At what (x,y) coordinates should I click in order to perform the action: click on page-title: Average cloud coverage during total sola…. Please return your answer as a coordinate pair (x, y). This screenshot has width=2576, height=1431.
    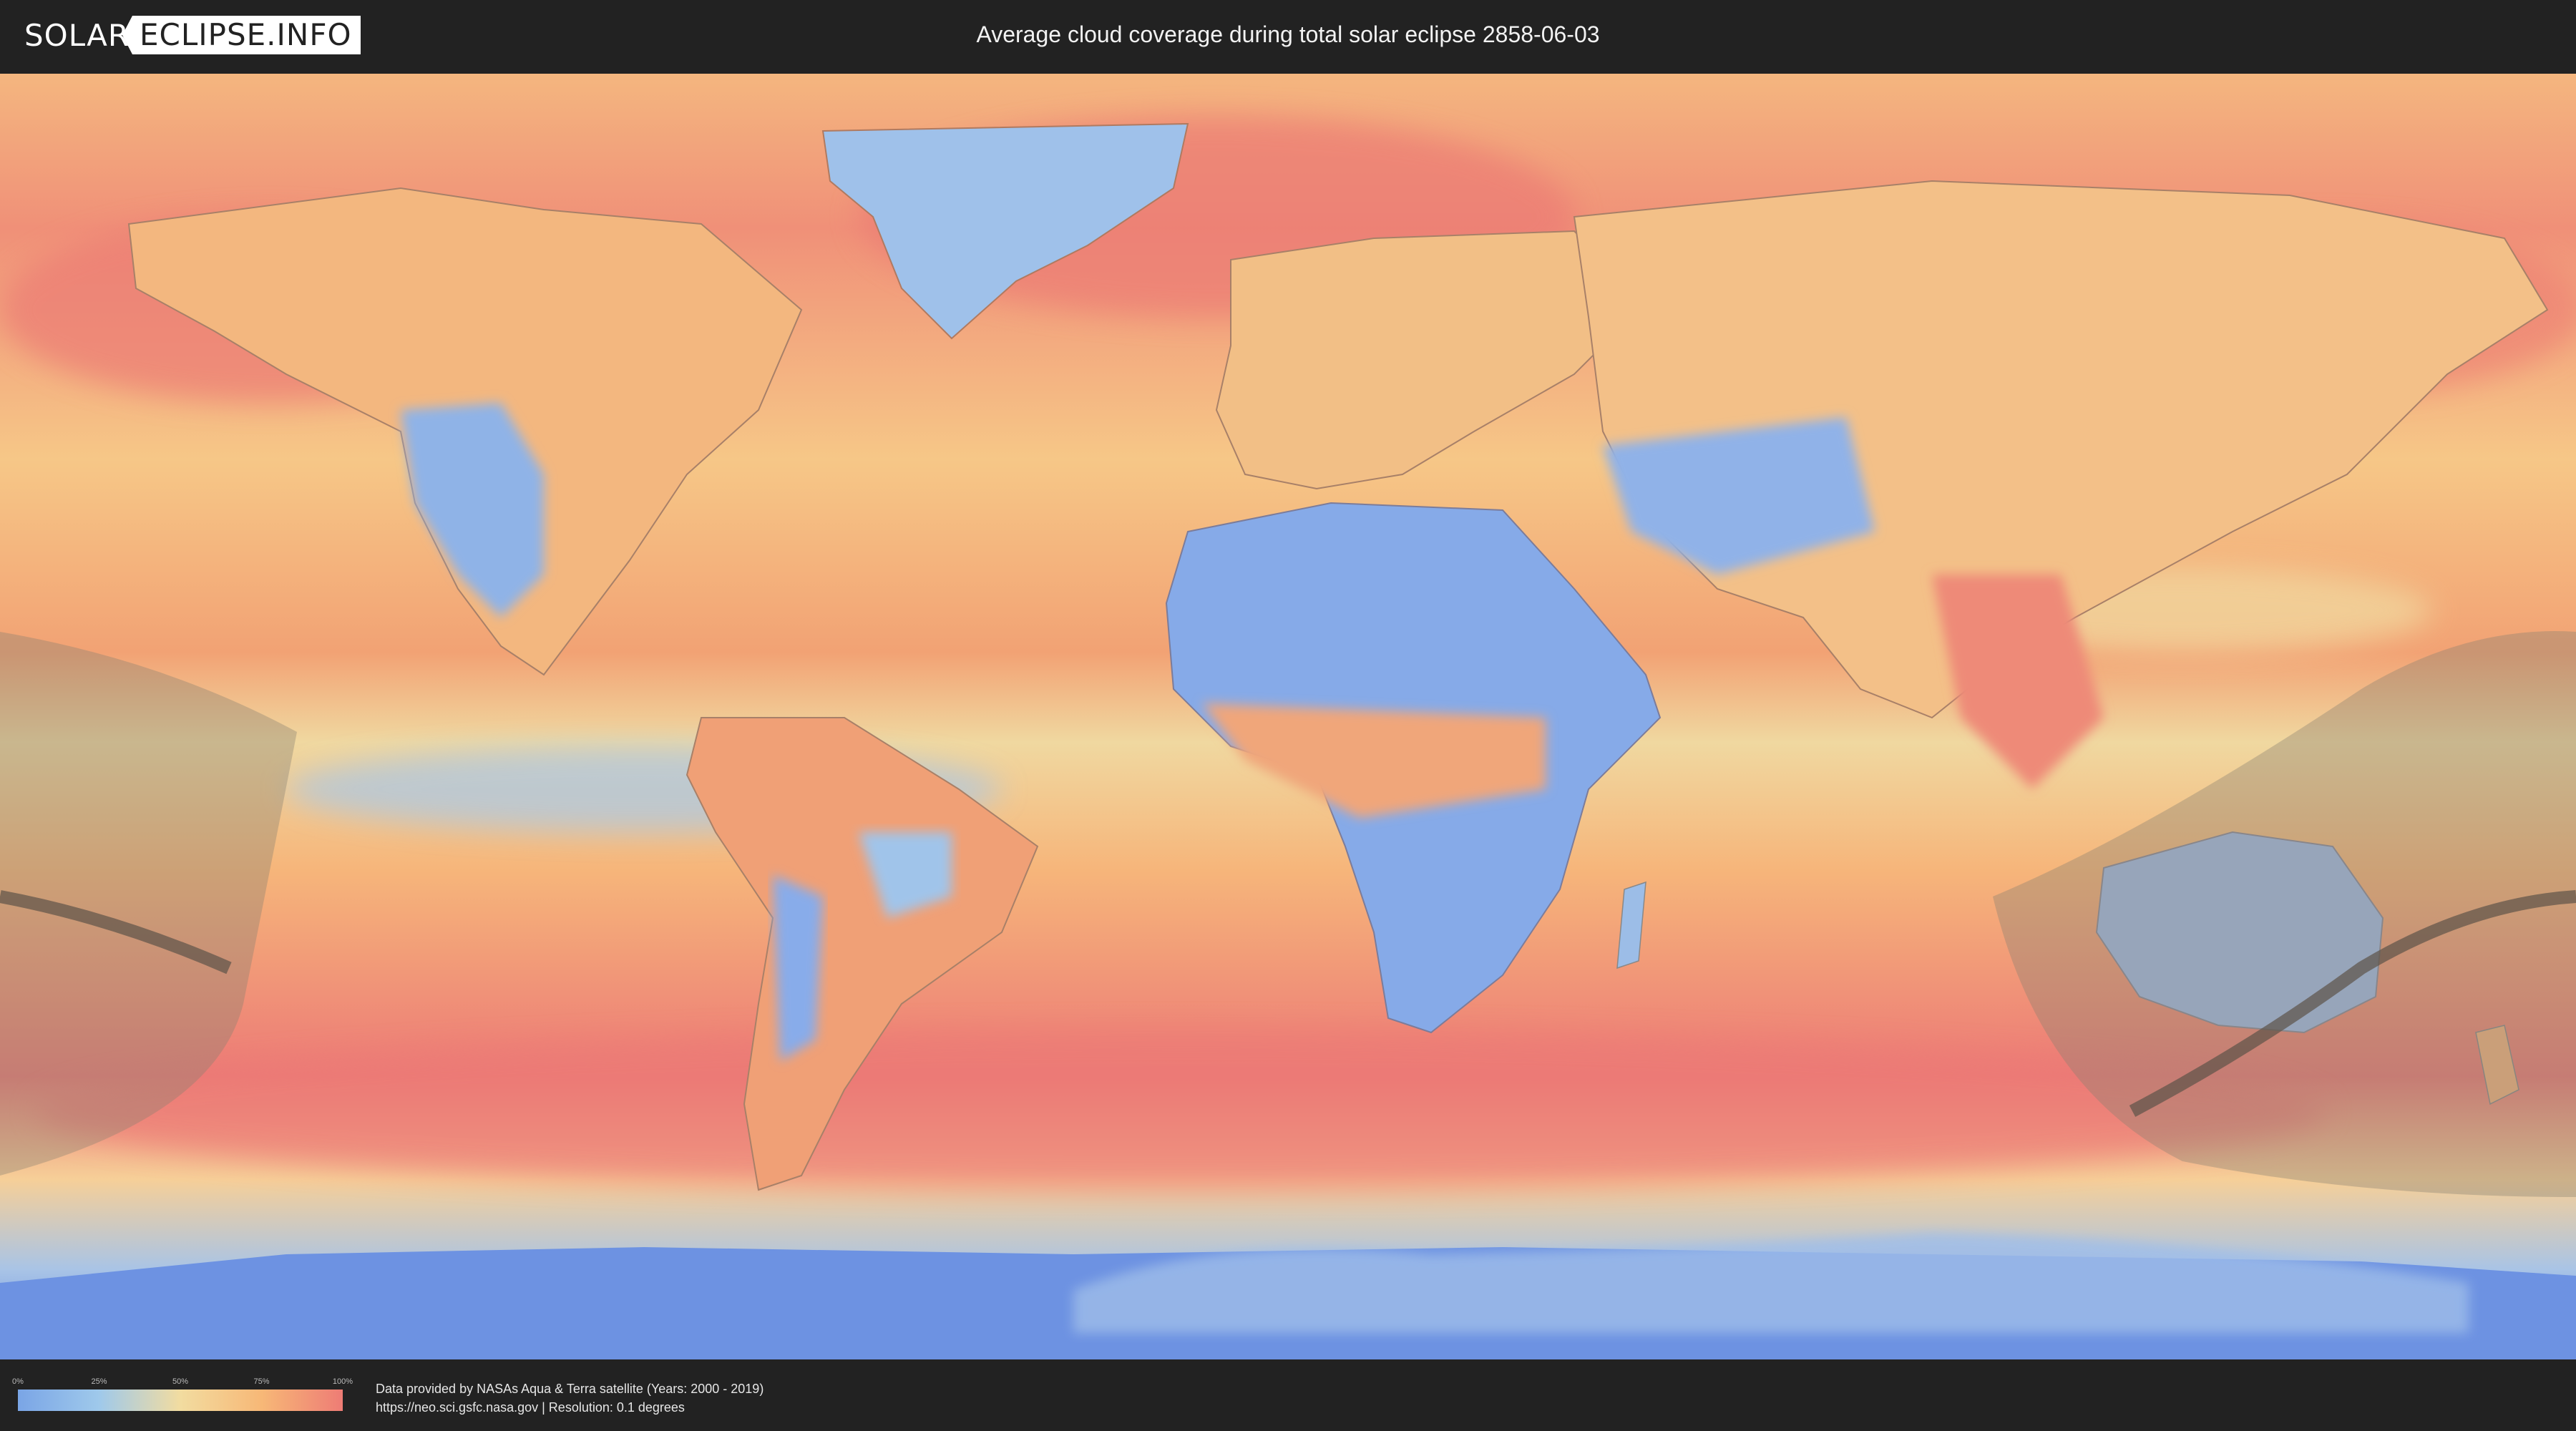
    Looking at the image, I should click on (1288, 34).